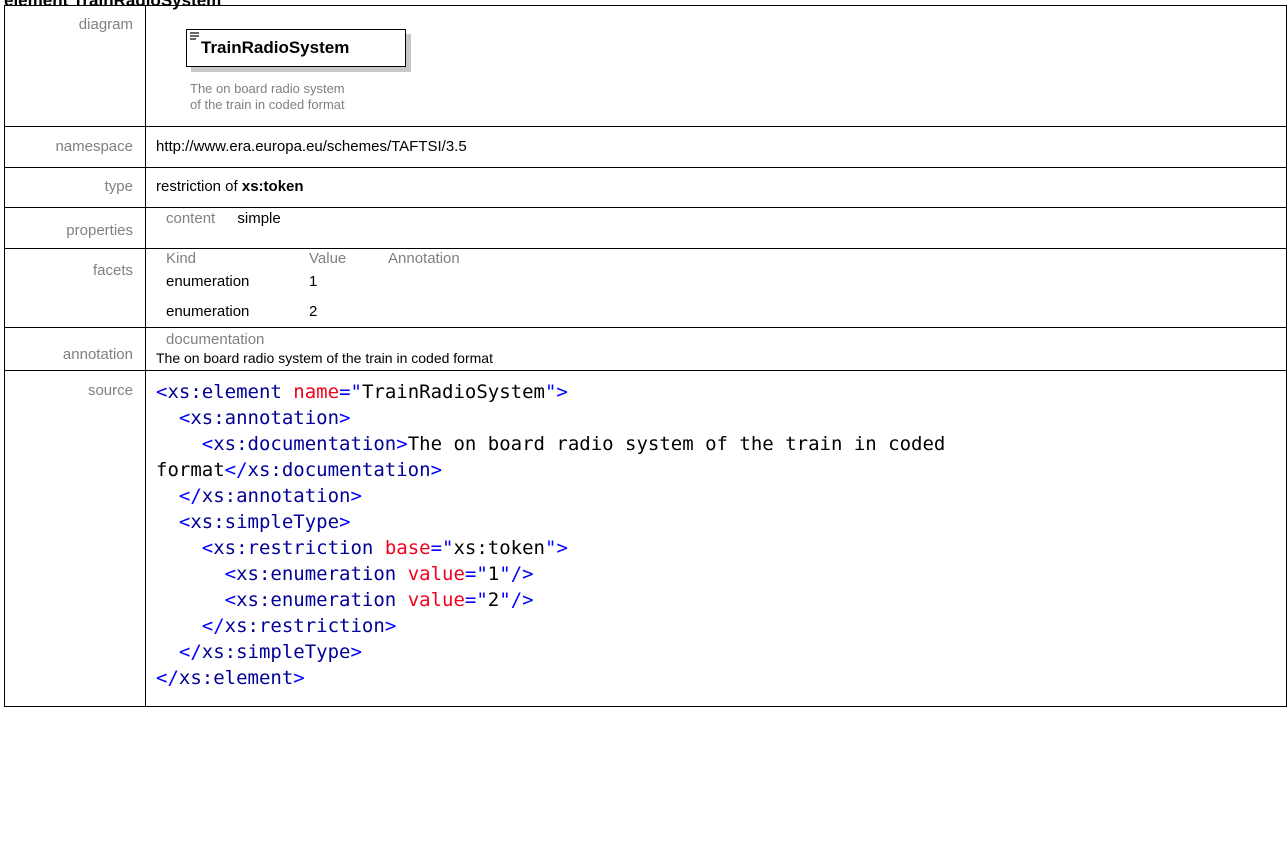 The width and height of the screenshot is (1287, 855). I want to click on facets-header-kind: Kind, so click(181, 258).